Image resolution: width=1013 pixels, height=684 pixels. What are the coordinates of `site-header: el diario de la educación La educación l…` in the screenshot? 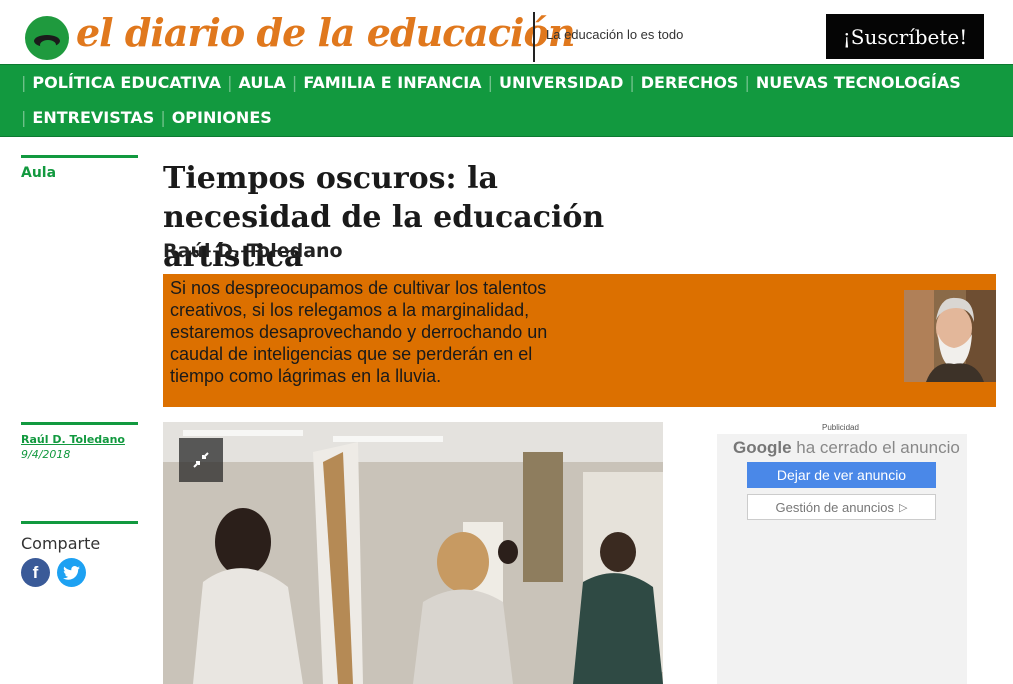 It's located at (506, 32).